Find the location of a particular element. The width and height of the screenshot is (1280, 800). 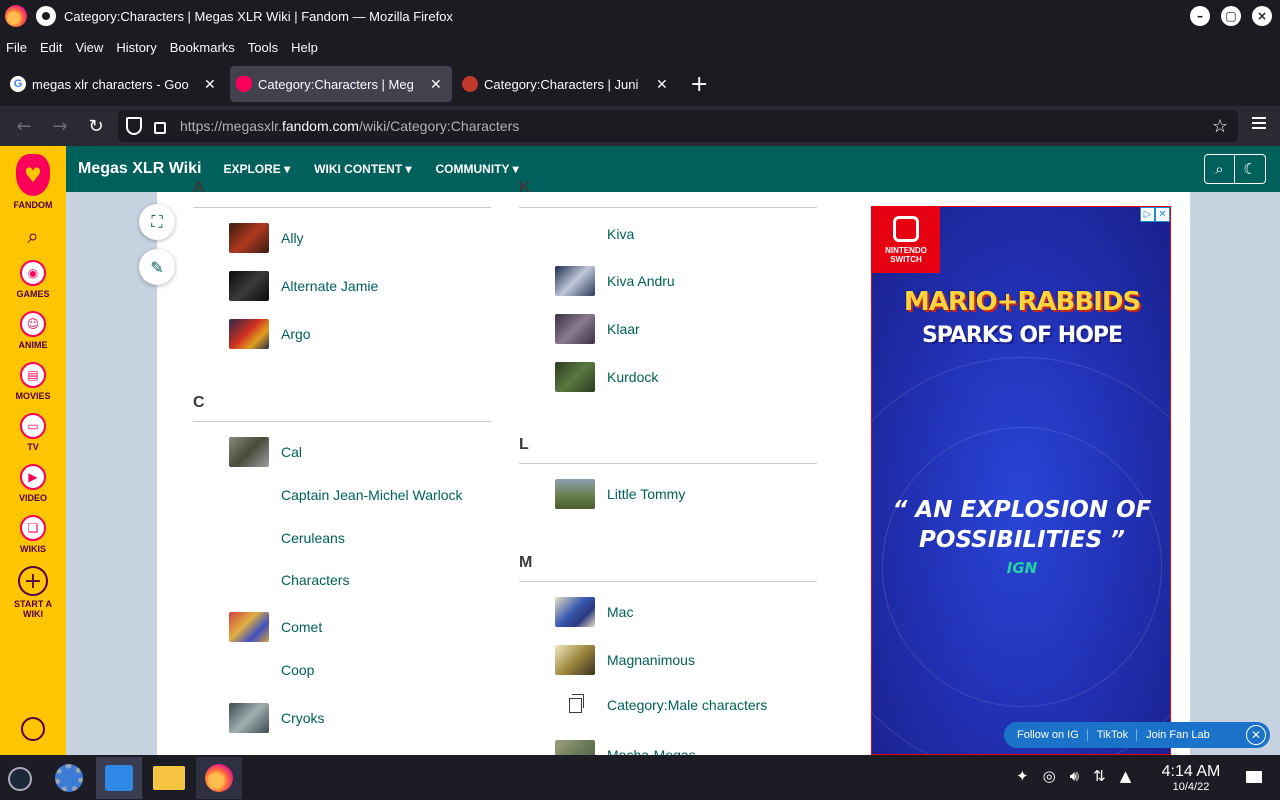

wiki-name: Megas XLR Wiki is located at coordinates (139, 169).